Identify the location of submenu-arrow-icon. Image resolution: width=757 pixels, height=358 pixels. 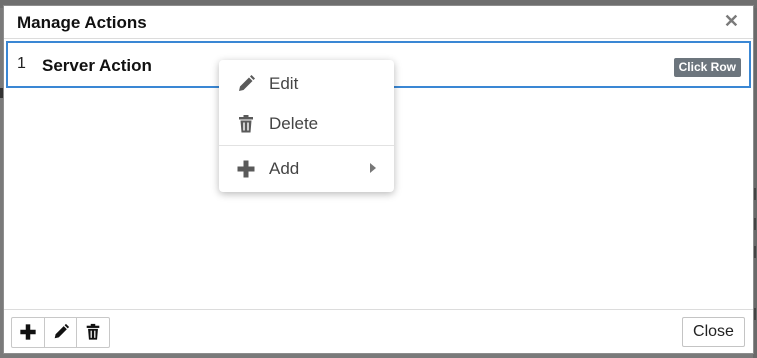
(373, 168).